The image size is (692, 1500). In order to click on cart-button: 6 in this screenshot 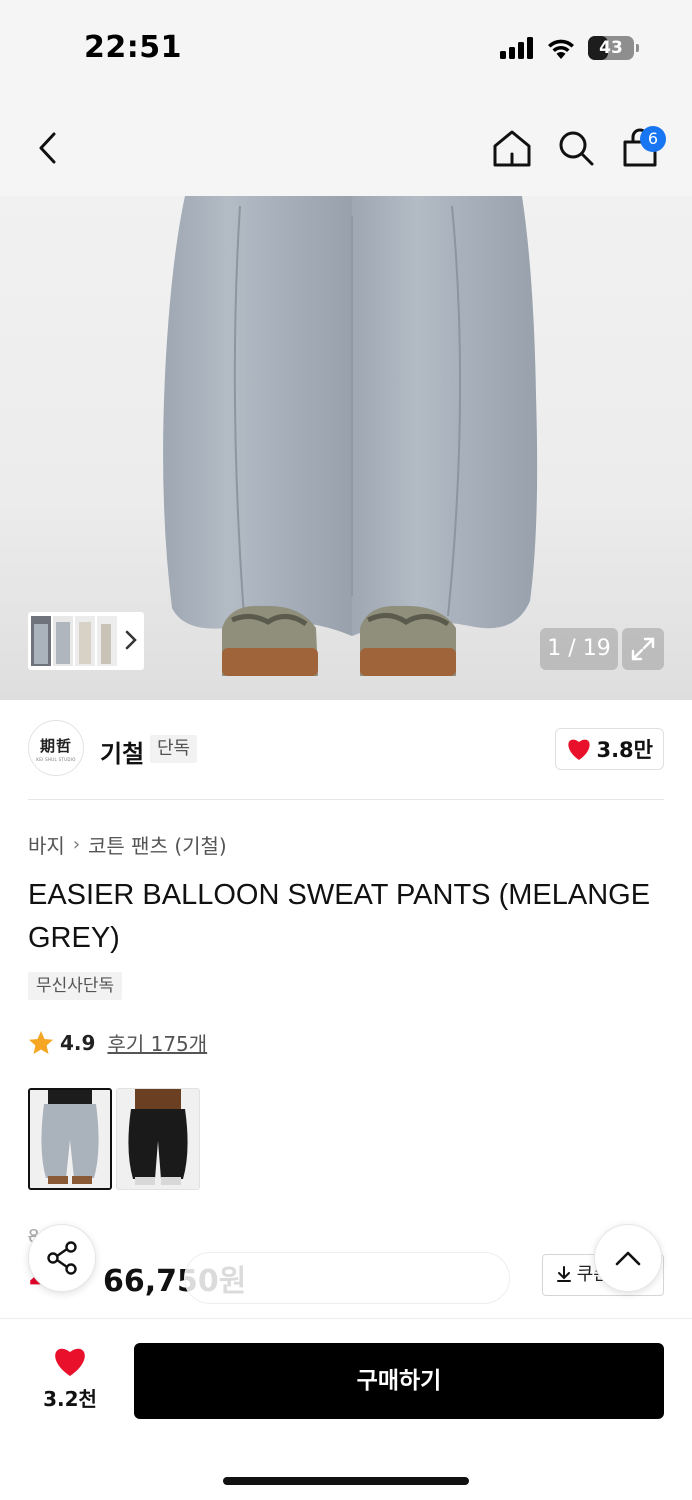, I will do `click(640, 148)`.